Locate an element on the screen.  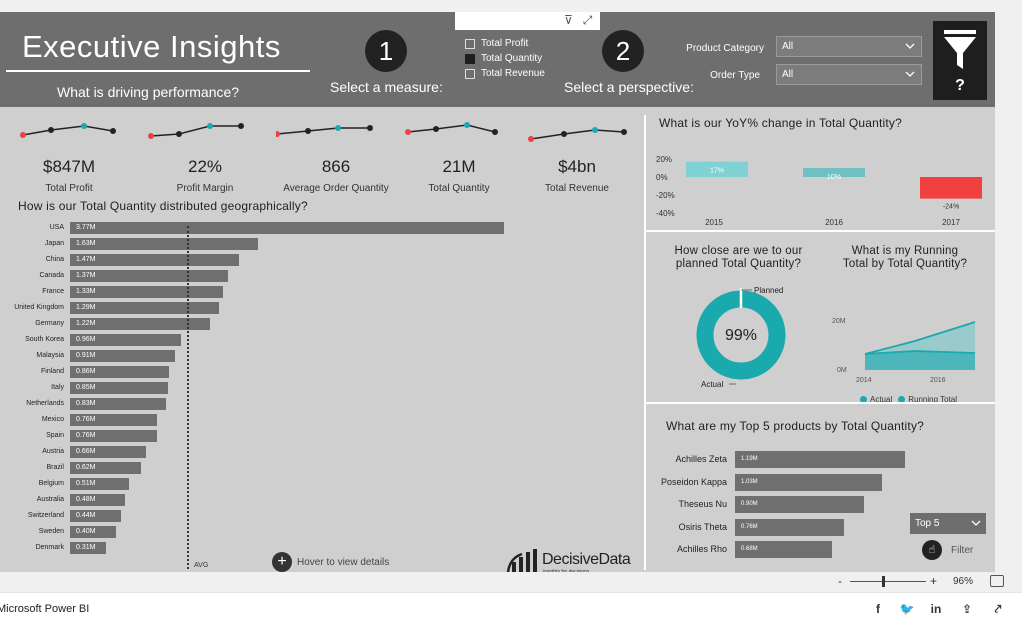
top5-bar-value: 0.68M is located at coordinates (749, 549).